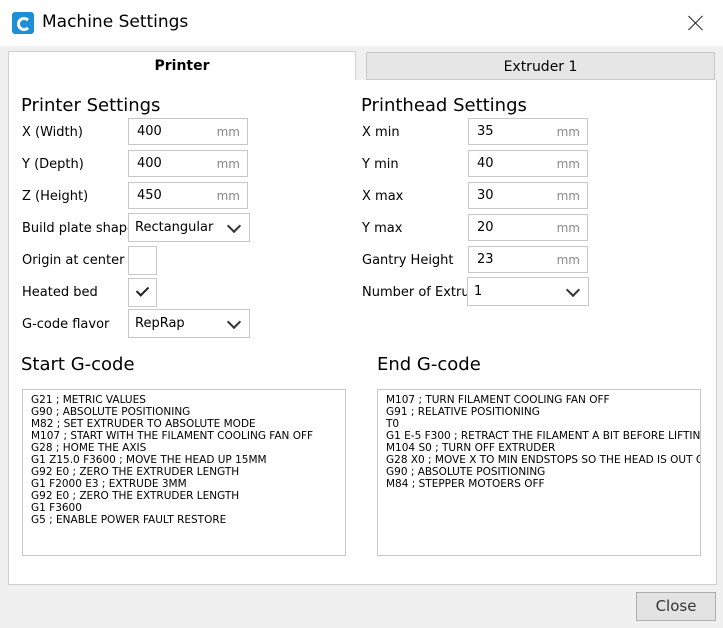 The height and width of the screenshot is (628, 723). What do you see at coordinates (381, 132) in the screenshot?
I see `x-min-label: X min` at bounding box center [381, 132].